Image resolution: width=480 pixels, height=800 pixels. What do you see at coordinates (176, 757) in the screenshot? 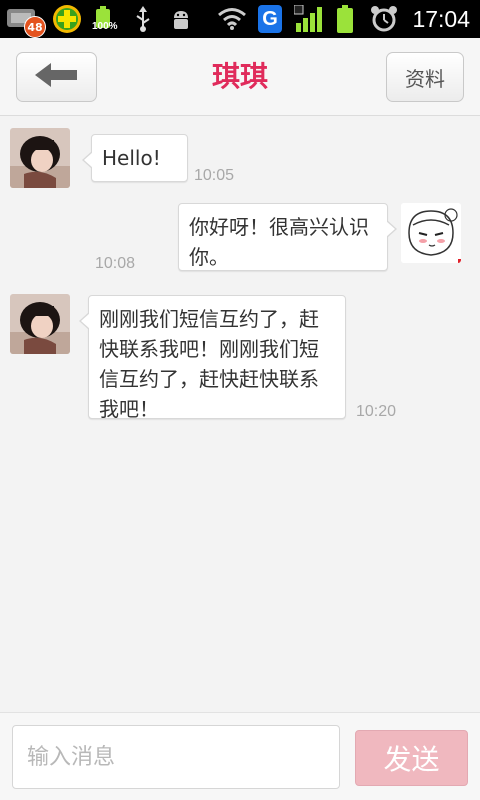
I see `message-input` at bounding box center [176, 757].